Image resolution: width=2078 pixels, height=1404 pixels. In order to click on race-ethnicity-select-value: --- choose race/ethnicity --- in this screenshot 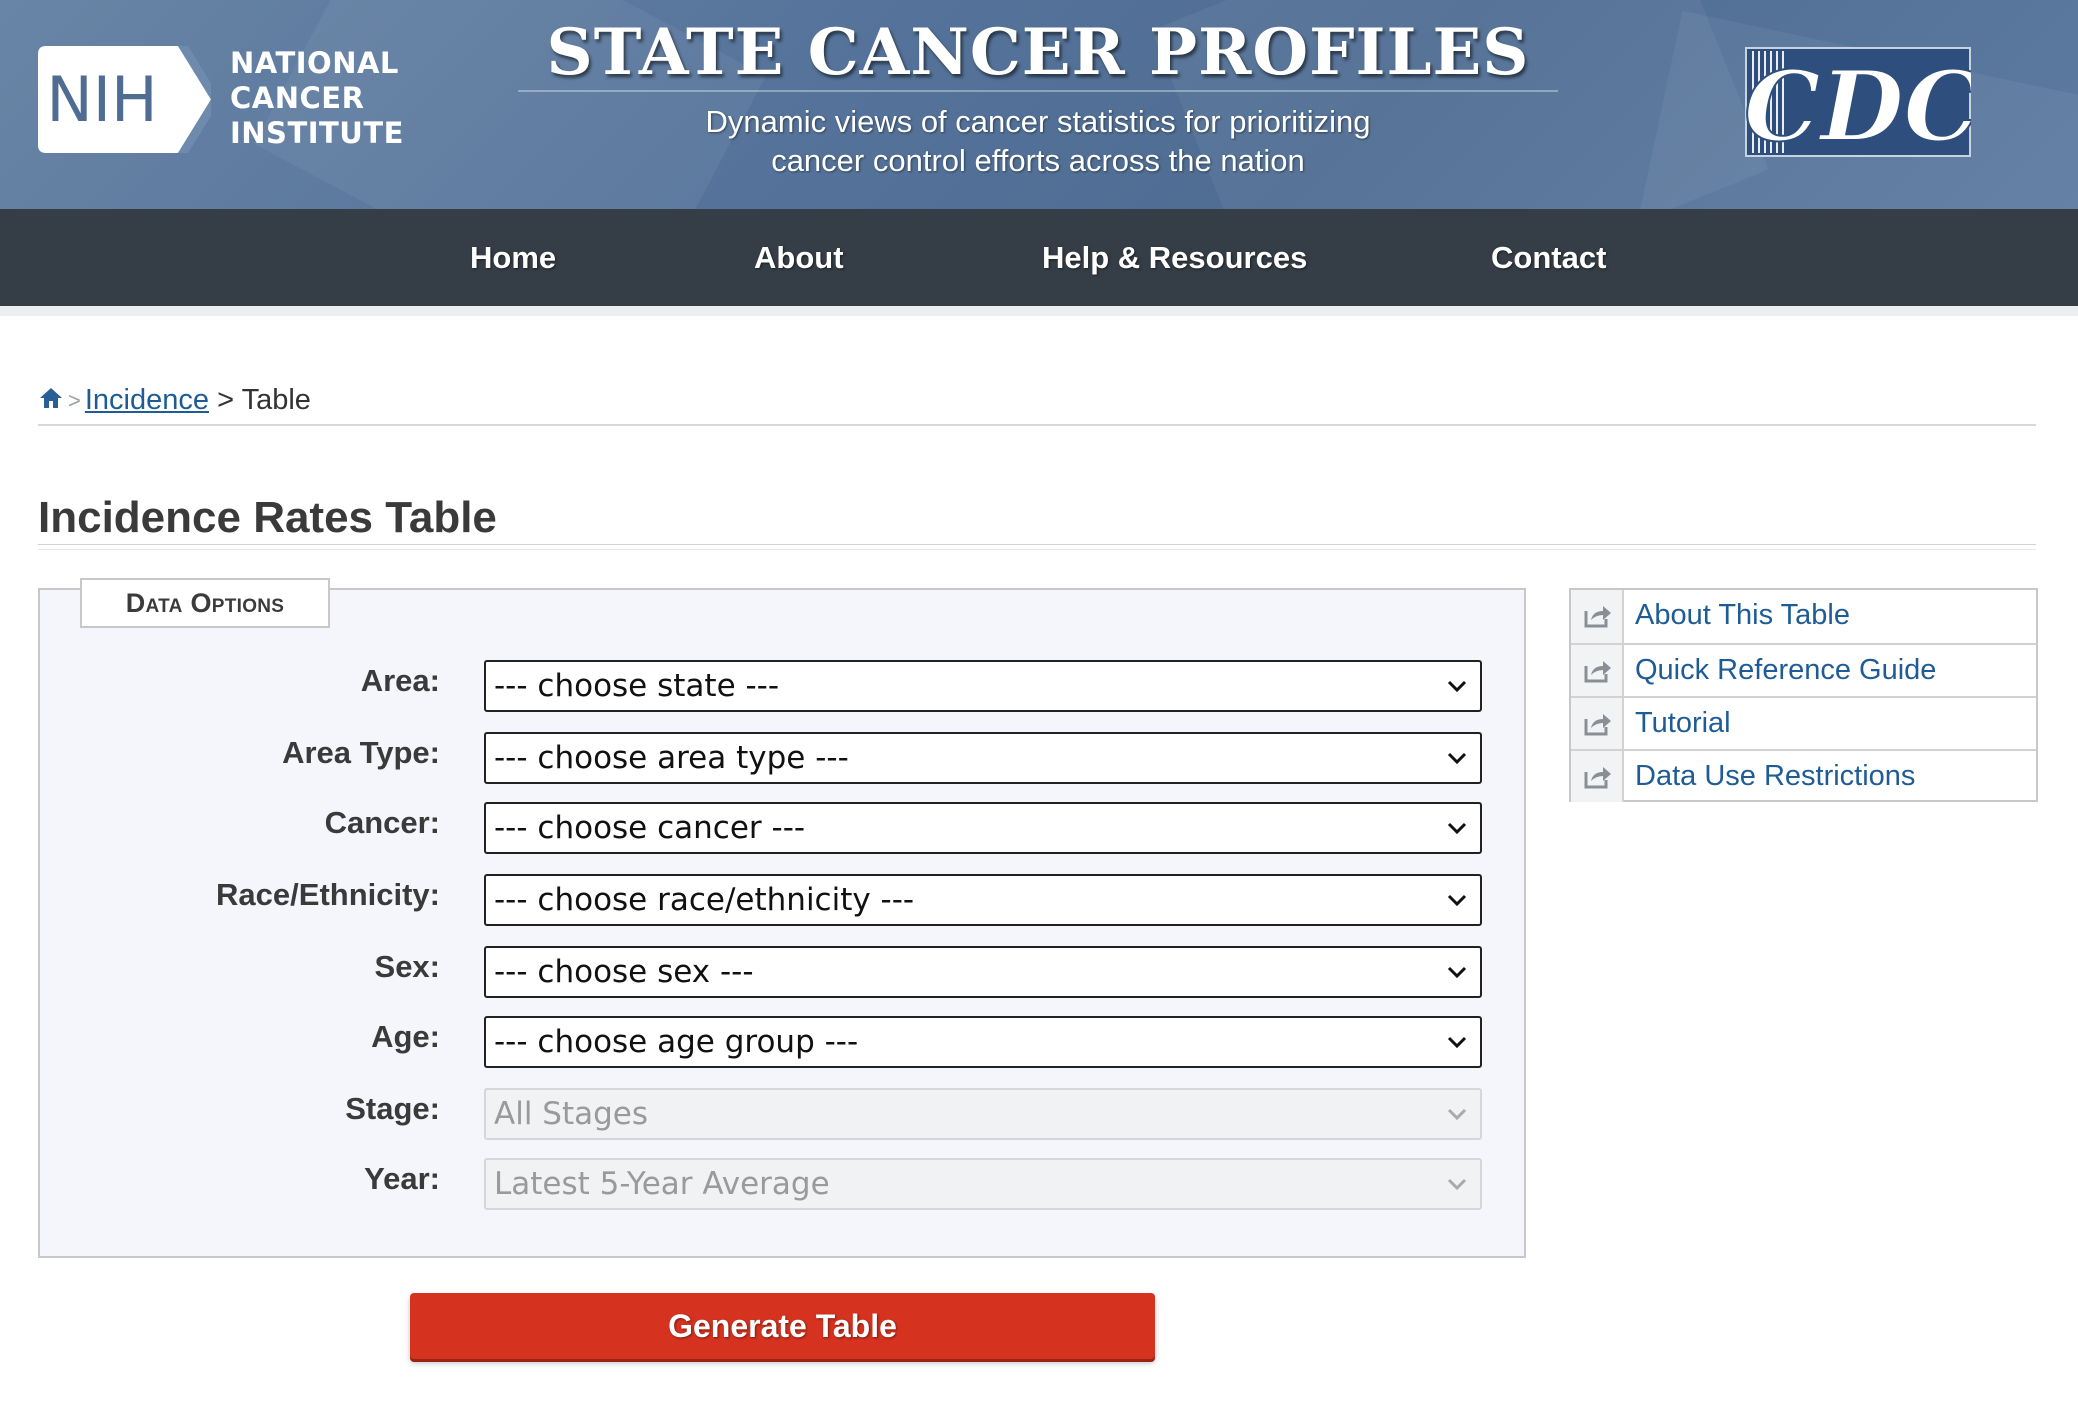, I will do `click(704, 900)`.